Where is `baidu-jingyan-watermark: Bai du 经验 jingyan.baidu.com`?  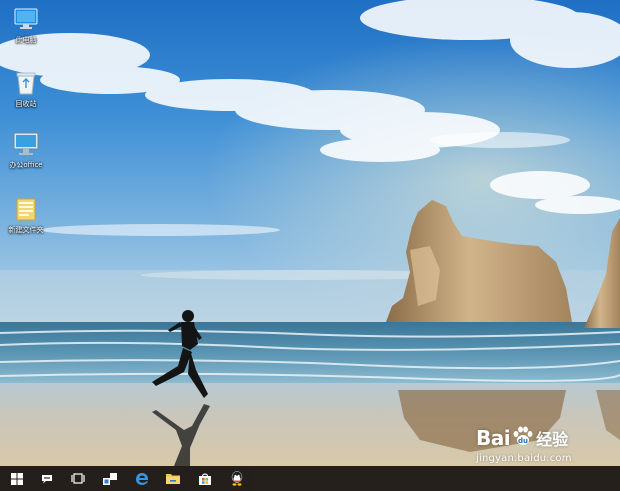 baidu-jingyan-watermark: Bai du 经验 jingyan.baidu.com is located at coordinates (546, 445).